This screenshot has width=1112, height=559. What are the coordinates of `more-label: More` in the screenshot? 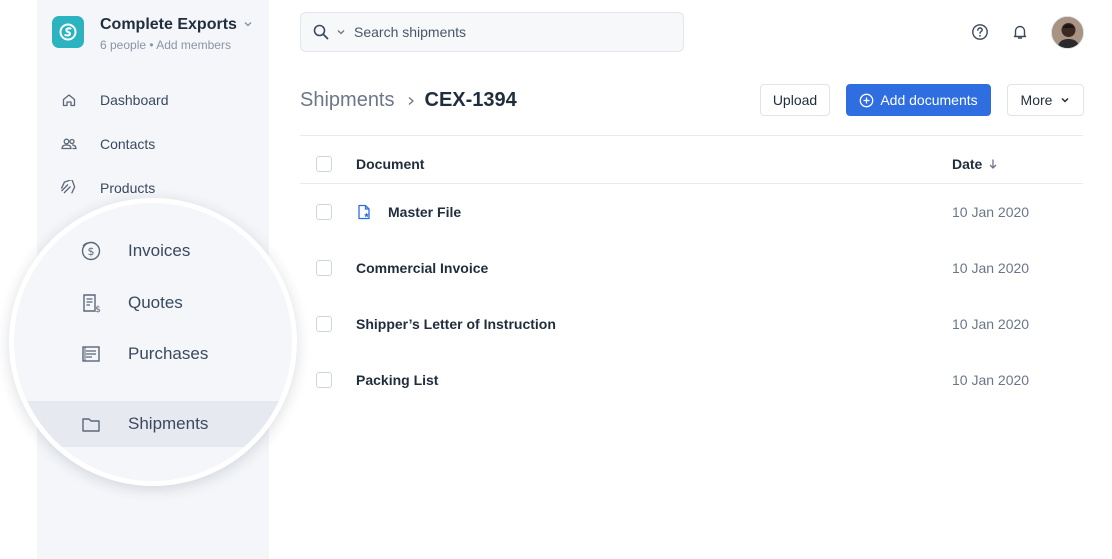 It's located at (1036, 100).